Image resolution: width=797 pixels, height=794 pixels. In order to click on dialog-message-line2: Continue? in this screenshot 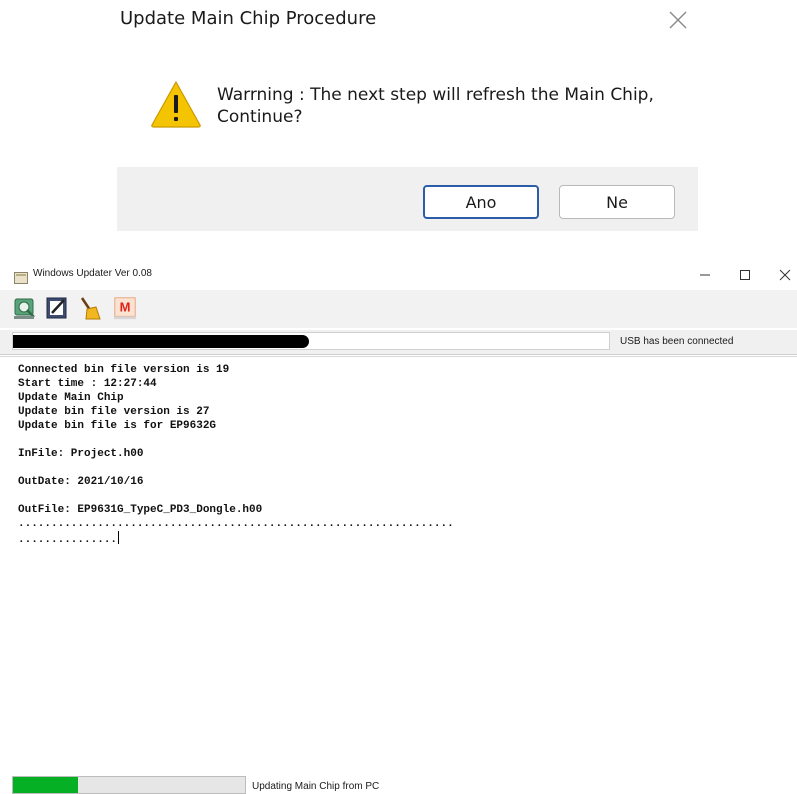, I will do `click(260, 117)`.